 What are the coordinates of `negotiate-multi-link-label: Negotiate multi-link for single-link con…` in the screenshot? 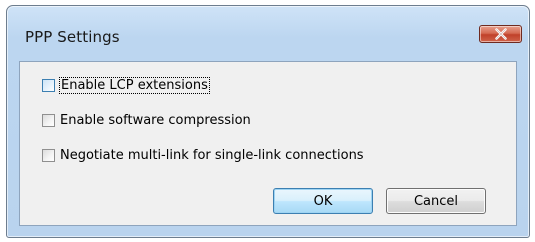 It's located at (212, 155).